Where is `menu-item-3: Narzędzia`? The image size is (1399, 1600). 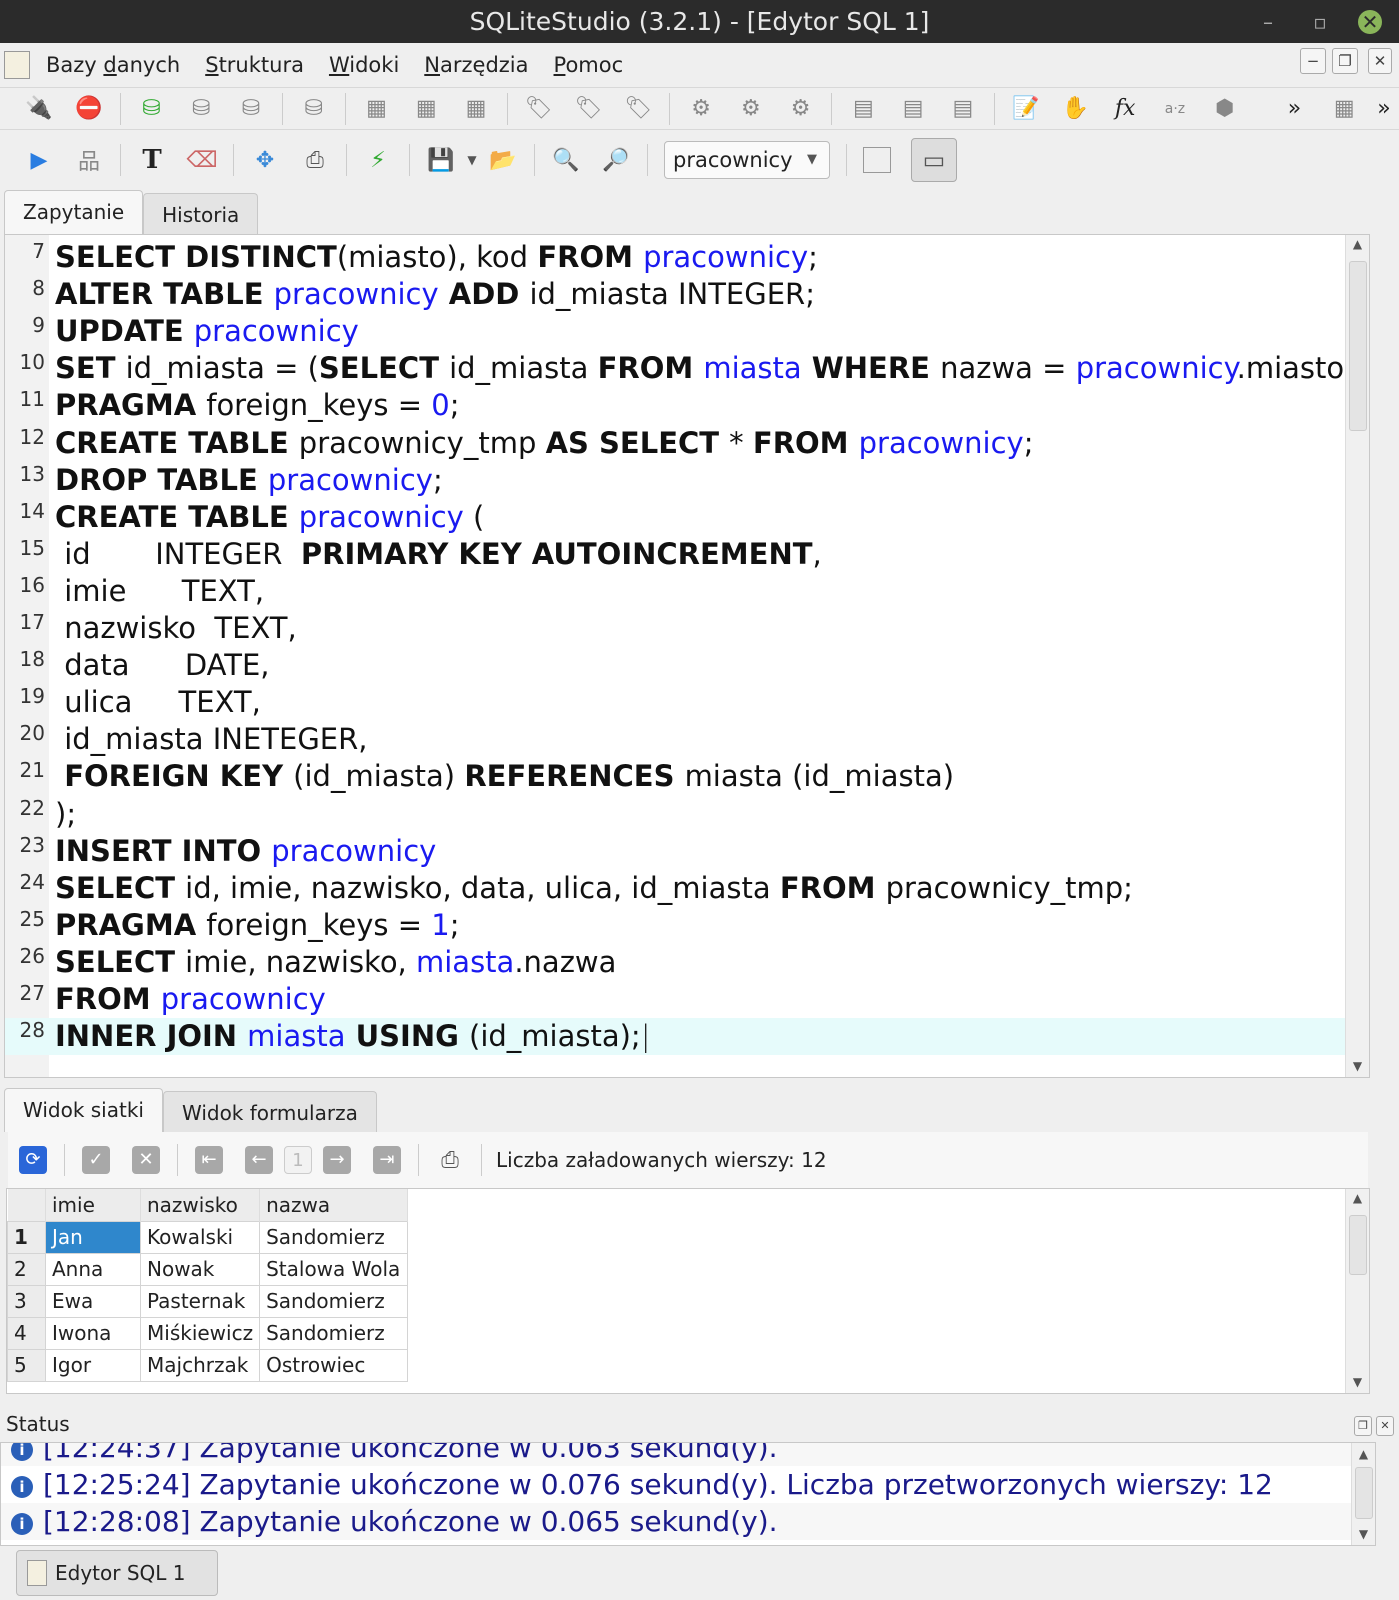 menu-item-3: Narzędzia is located at coordinates (476, 65).